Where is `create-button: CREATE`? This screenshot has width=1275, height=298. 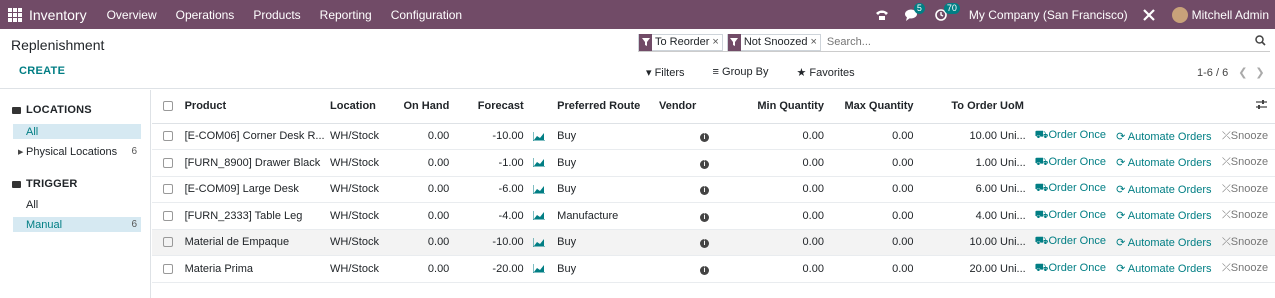
create-button: CREATE is located at coordinates (42, 71).